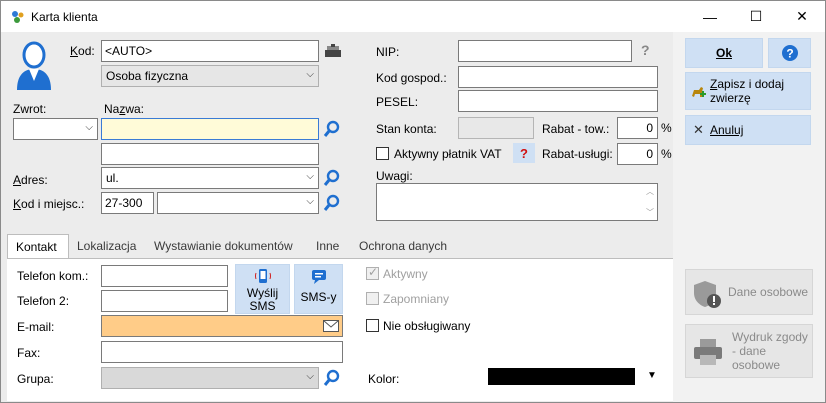 Image resolution: width=826 pixels, height=403 pixels. I want to click on save-add-animal-button: Zapisz i dodaj zwierzę, so click(748, 91).